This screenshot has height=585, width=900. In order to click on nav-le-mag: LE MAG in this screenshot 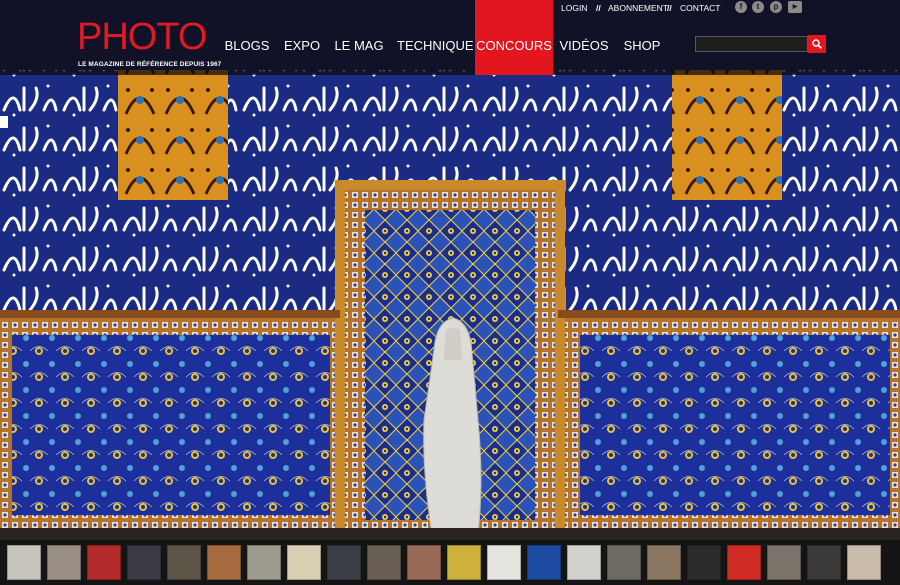, I will do `click(359, 46)`.